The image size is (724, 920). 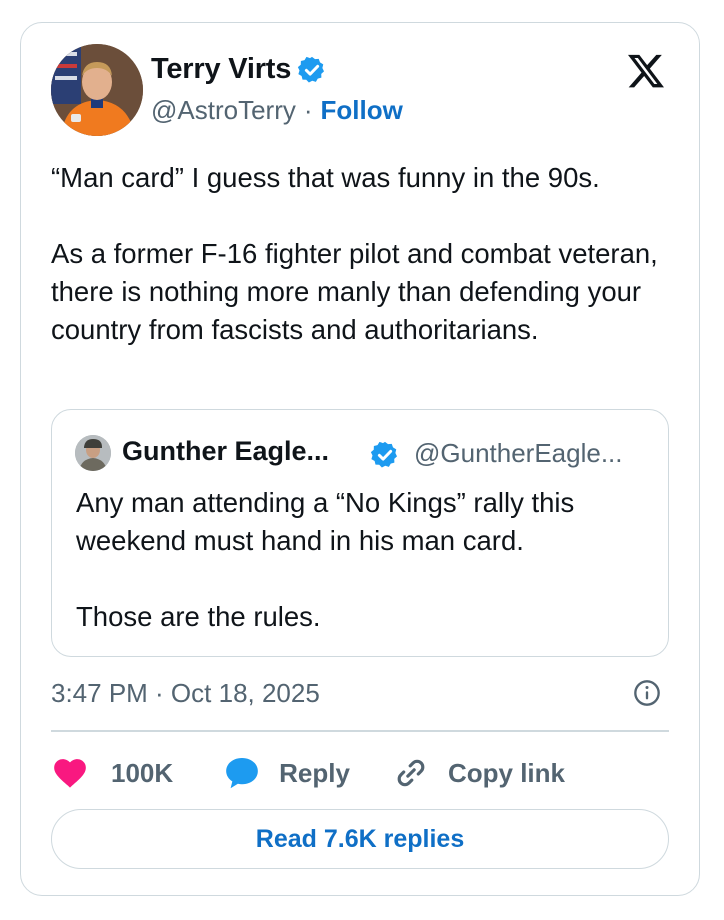 What do you see at coordinates (70, 773) in the screenshot?
I see `heart-icon` at bounding box center [70, 773].